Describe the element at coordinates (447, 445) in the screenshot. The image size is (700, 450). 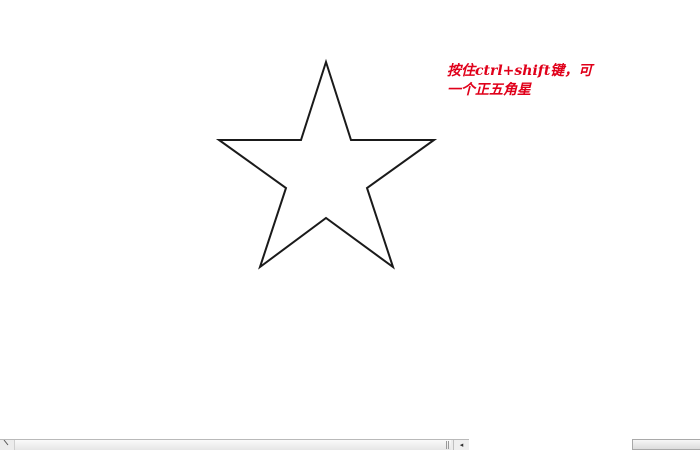
I see `scrollbar-grip-icon` at that location.